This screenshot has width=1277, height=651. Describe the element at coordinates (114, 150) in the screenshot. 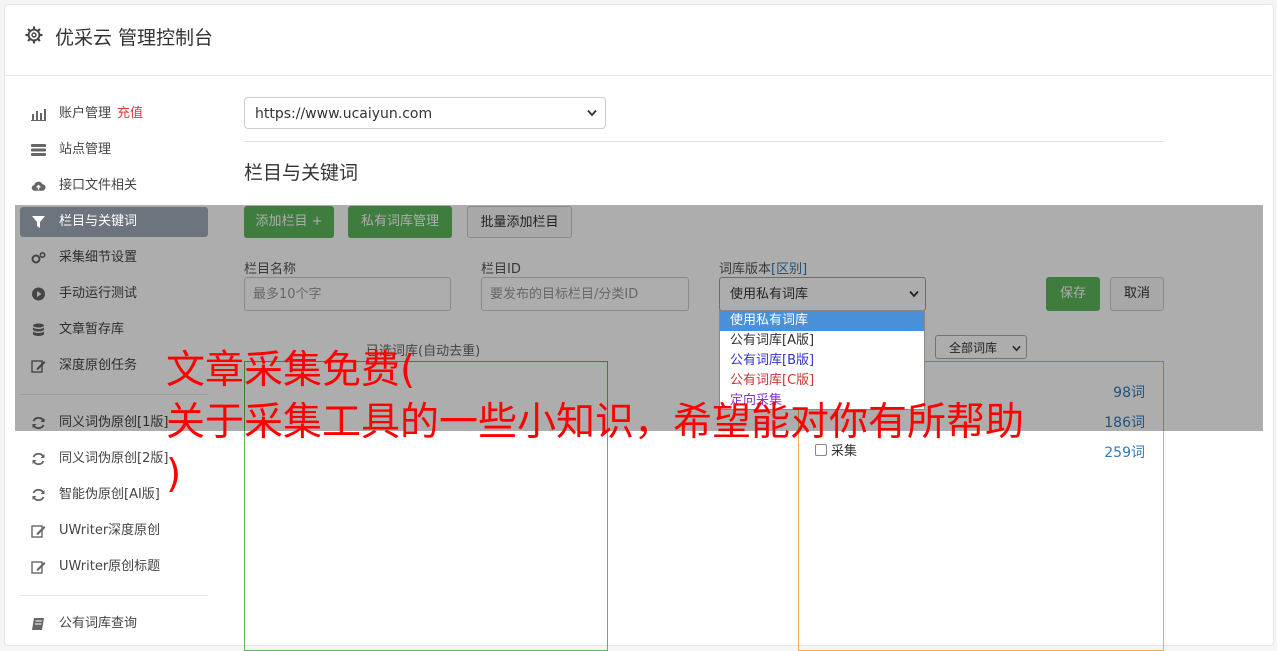

I see `sidebar-item-sites: 站点管理` at that location.